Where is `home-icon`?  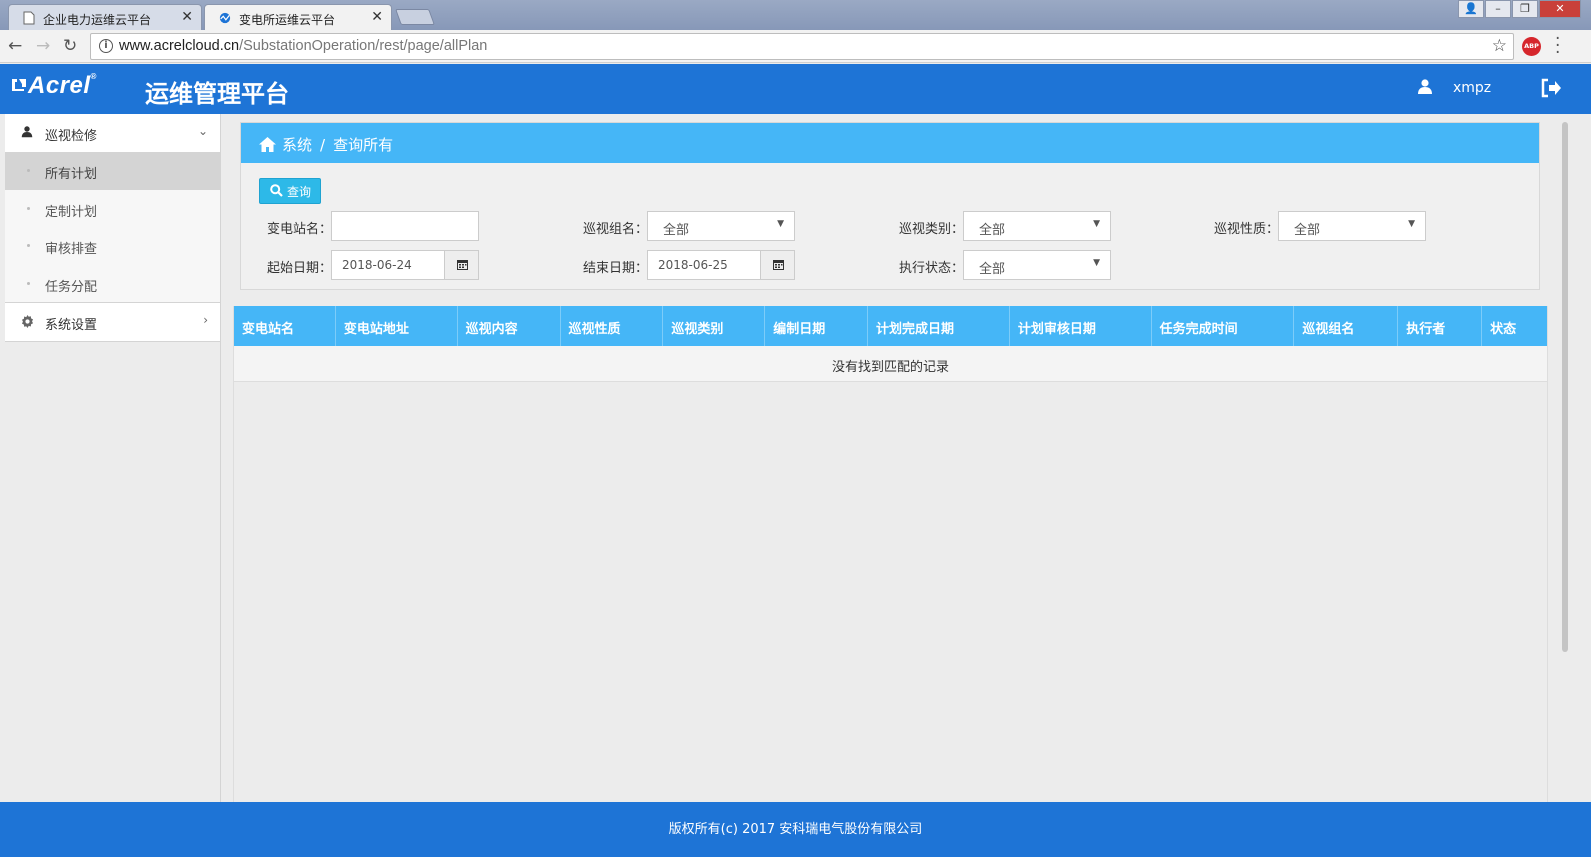 home-icon is located at coordinates (267, 144).